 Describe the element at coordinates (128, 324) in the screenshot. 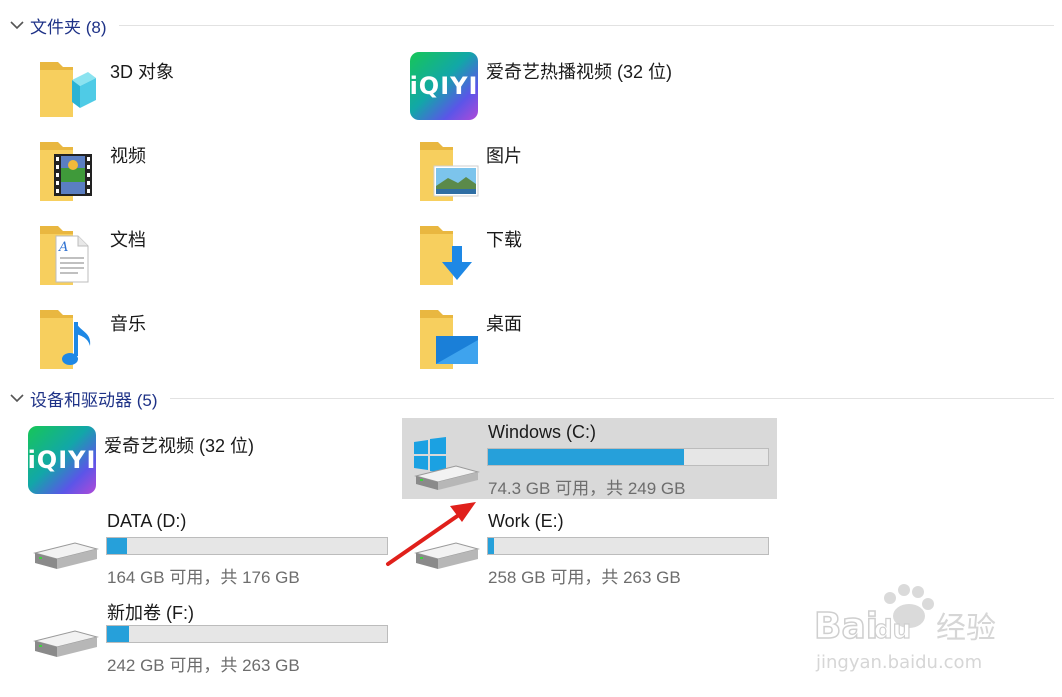

I see `folder-label: 音乐` at that location.